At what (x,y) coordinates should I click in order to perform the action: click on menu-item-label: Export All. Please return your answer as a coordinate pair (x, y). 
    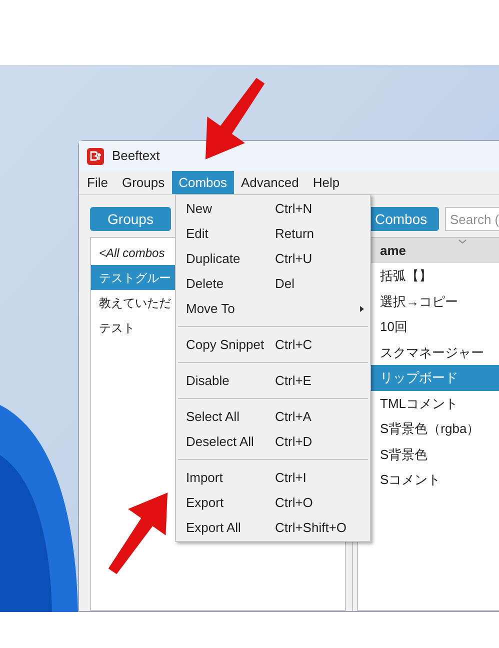
    Looking at the image, I should click on (214, 527).